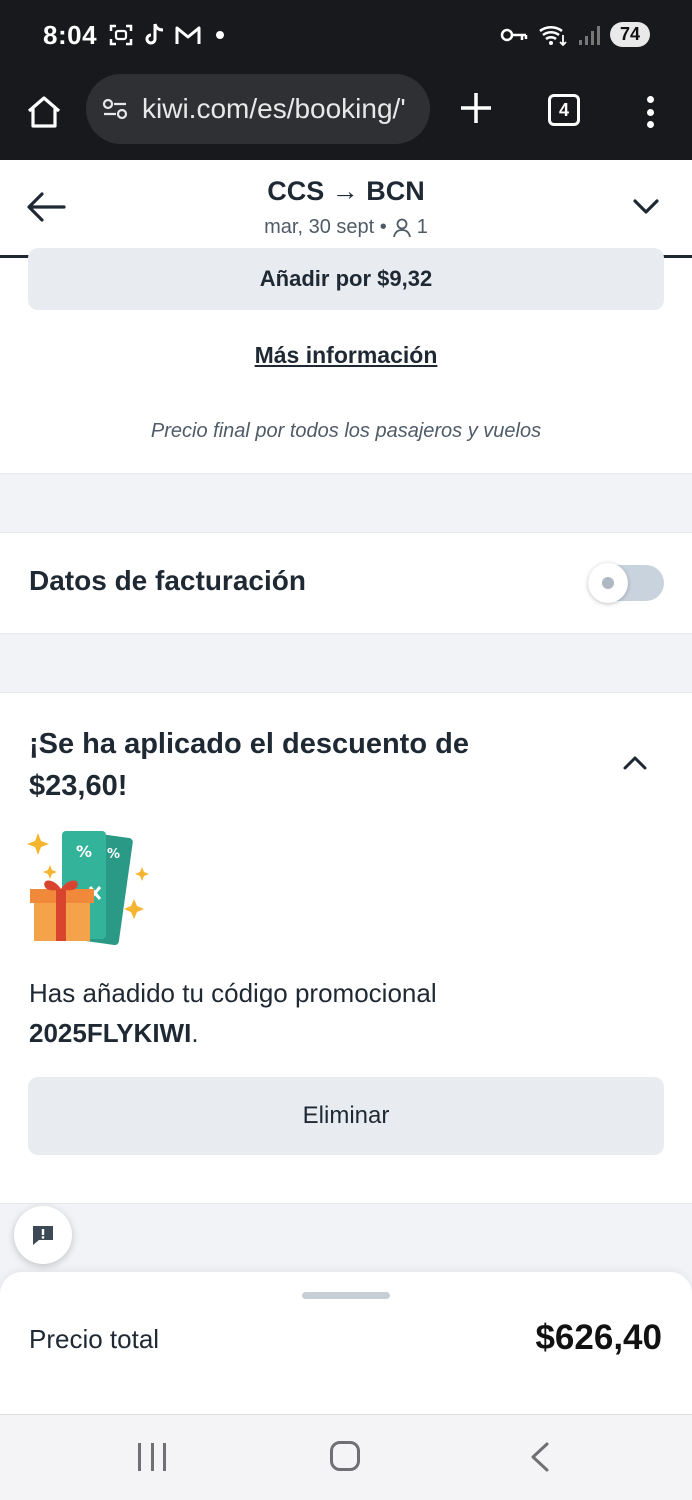 The height and width of the screenshot is (1500, 692). What do you see at coordinates (514, 34) in the screenshot?
I see `key-icon` at bounding box center [514, 34].